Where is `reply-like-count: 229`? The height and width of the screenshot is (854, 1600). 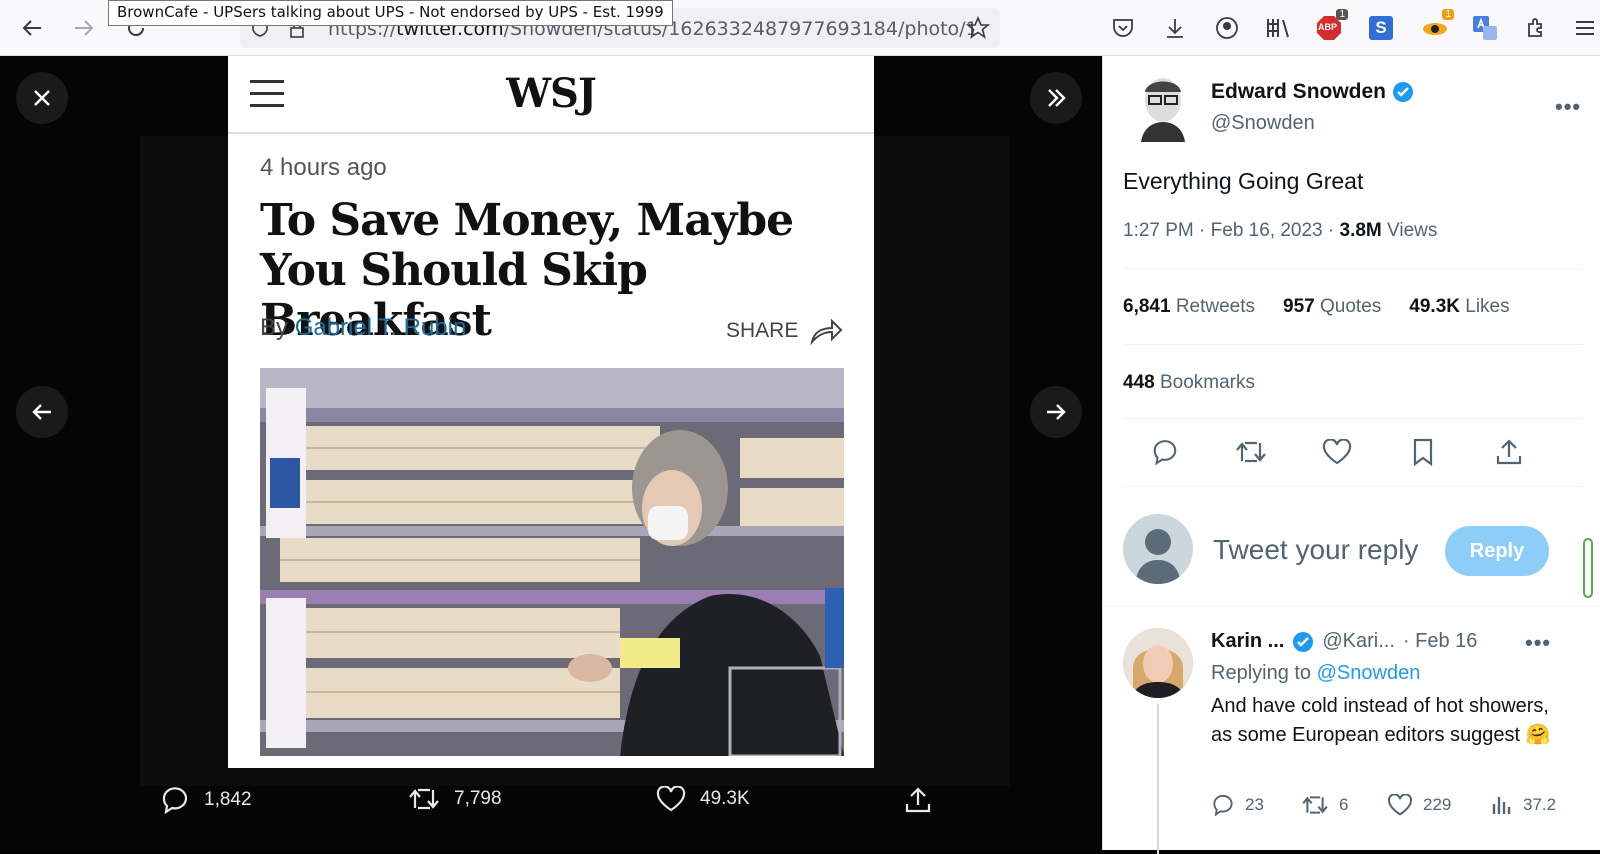
reply-like-count: 229 is located at coordinates (1437, 804).